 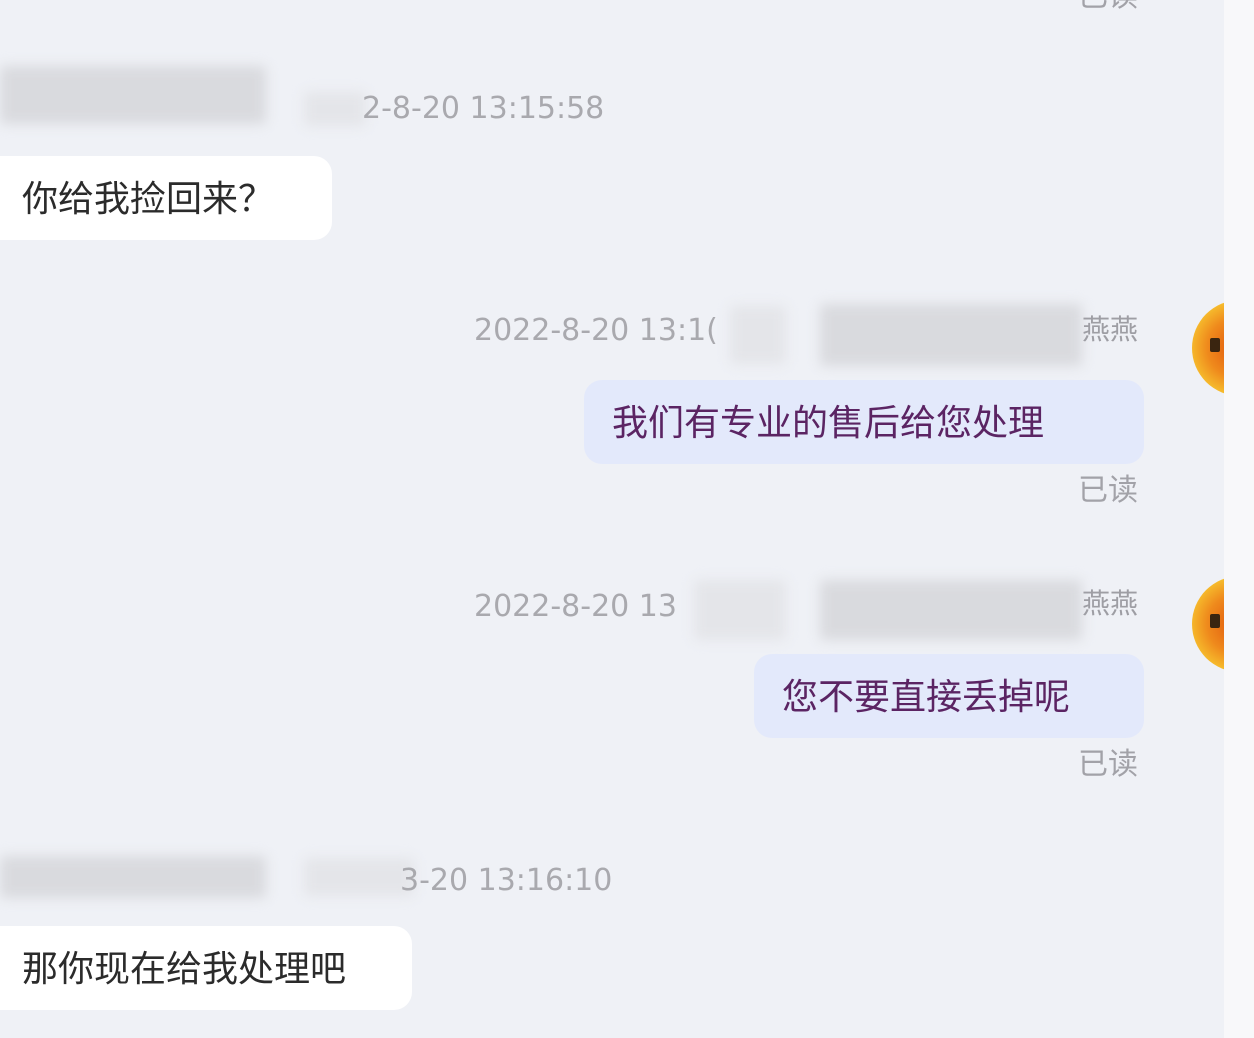 What do you see at coordinates (596, 330) in the screenshot?
I see `message-timestamp: 2022-8-20 13:1(` at bounding box center [596, 330].